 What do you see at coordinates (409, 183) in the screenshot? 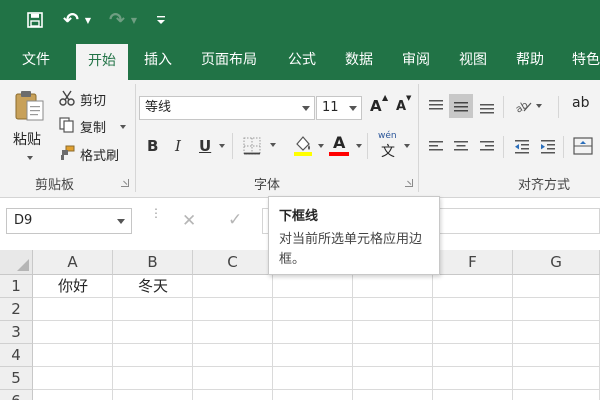
I see `font-launcher-icon` at bounding box center [409, 183].